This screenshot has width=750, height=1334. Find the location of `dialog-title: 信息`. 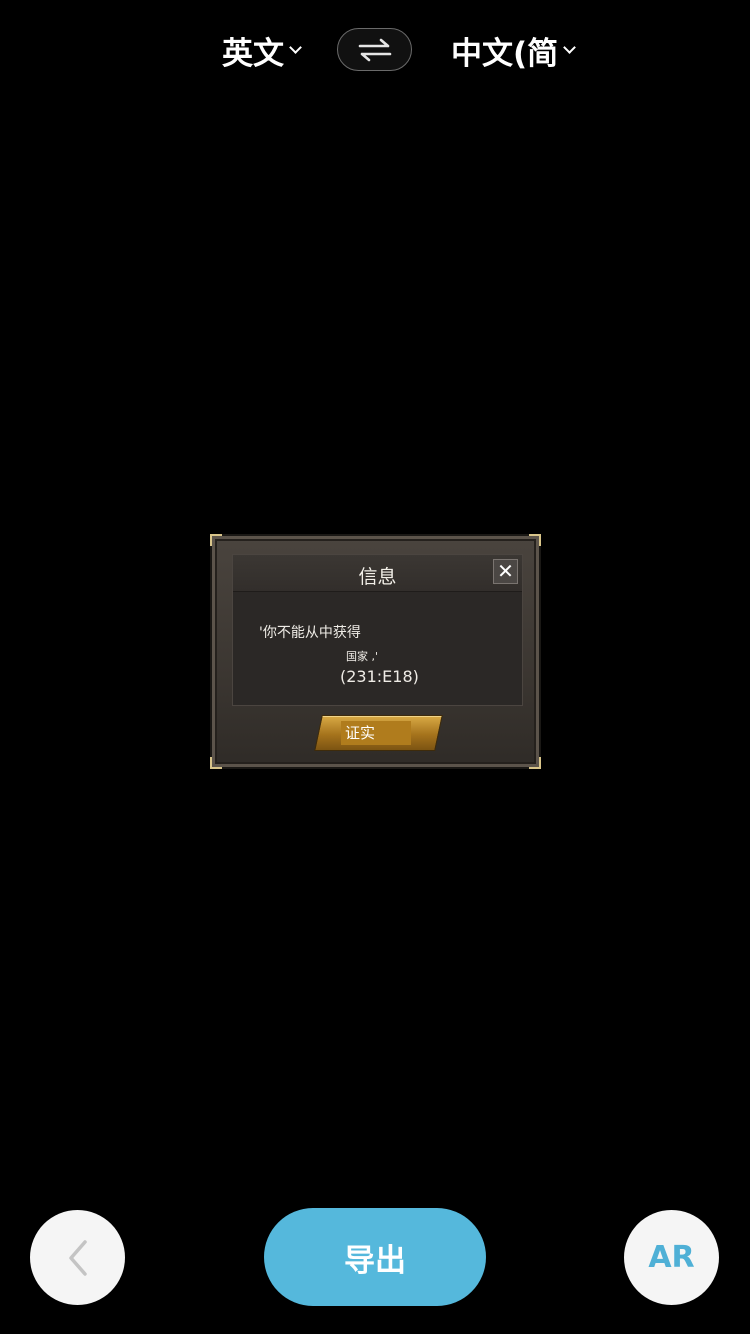

dialog-title: 信息 is located at coordinates (377, 577).